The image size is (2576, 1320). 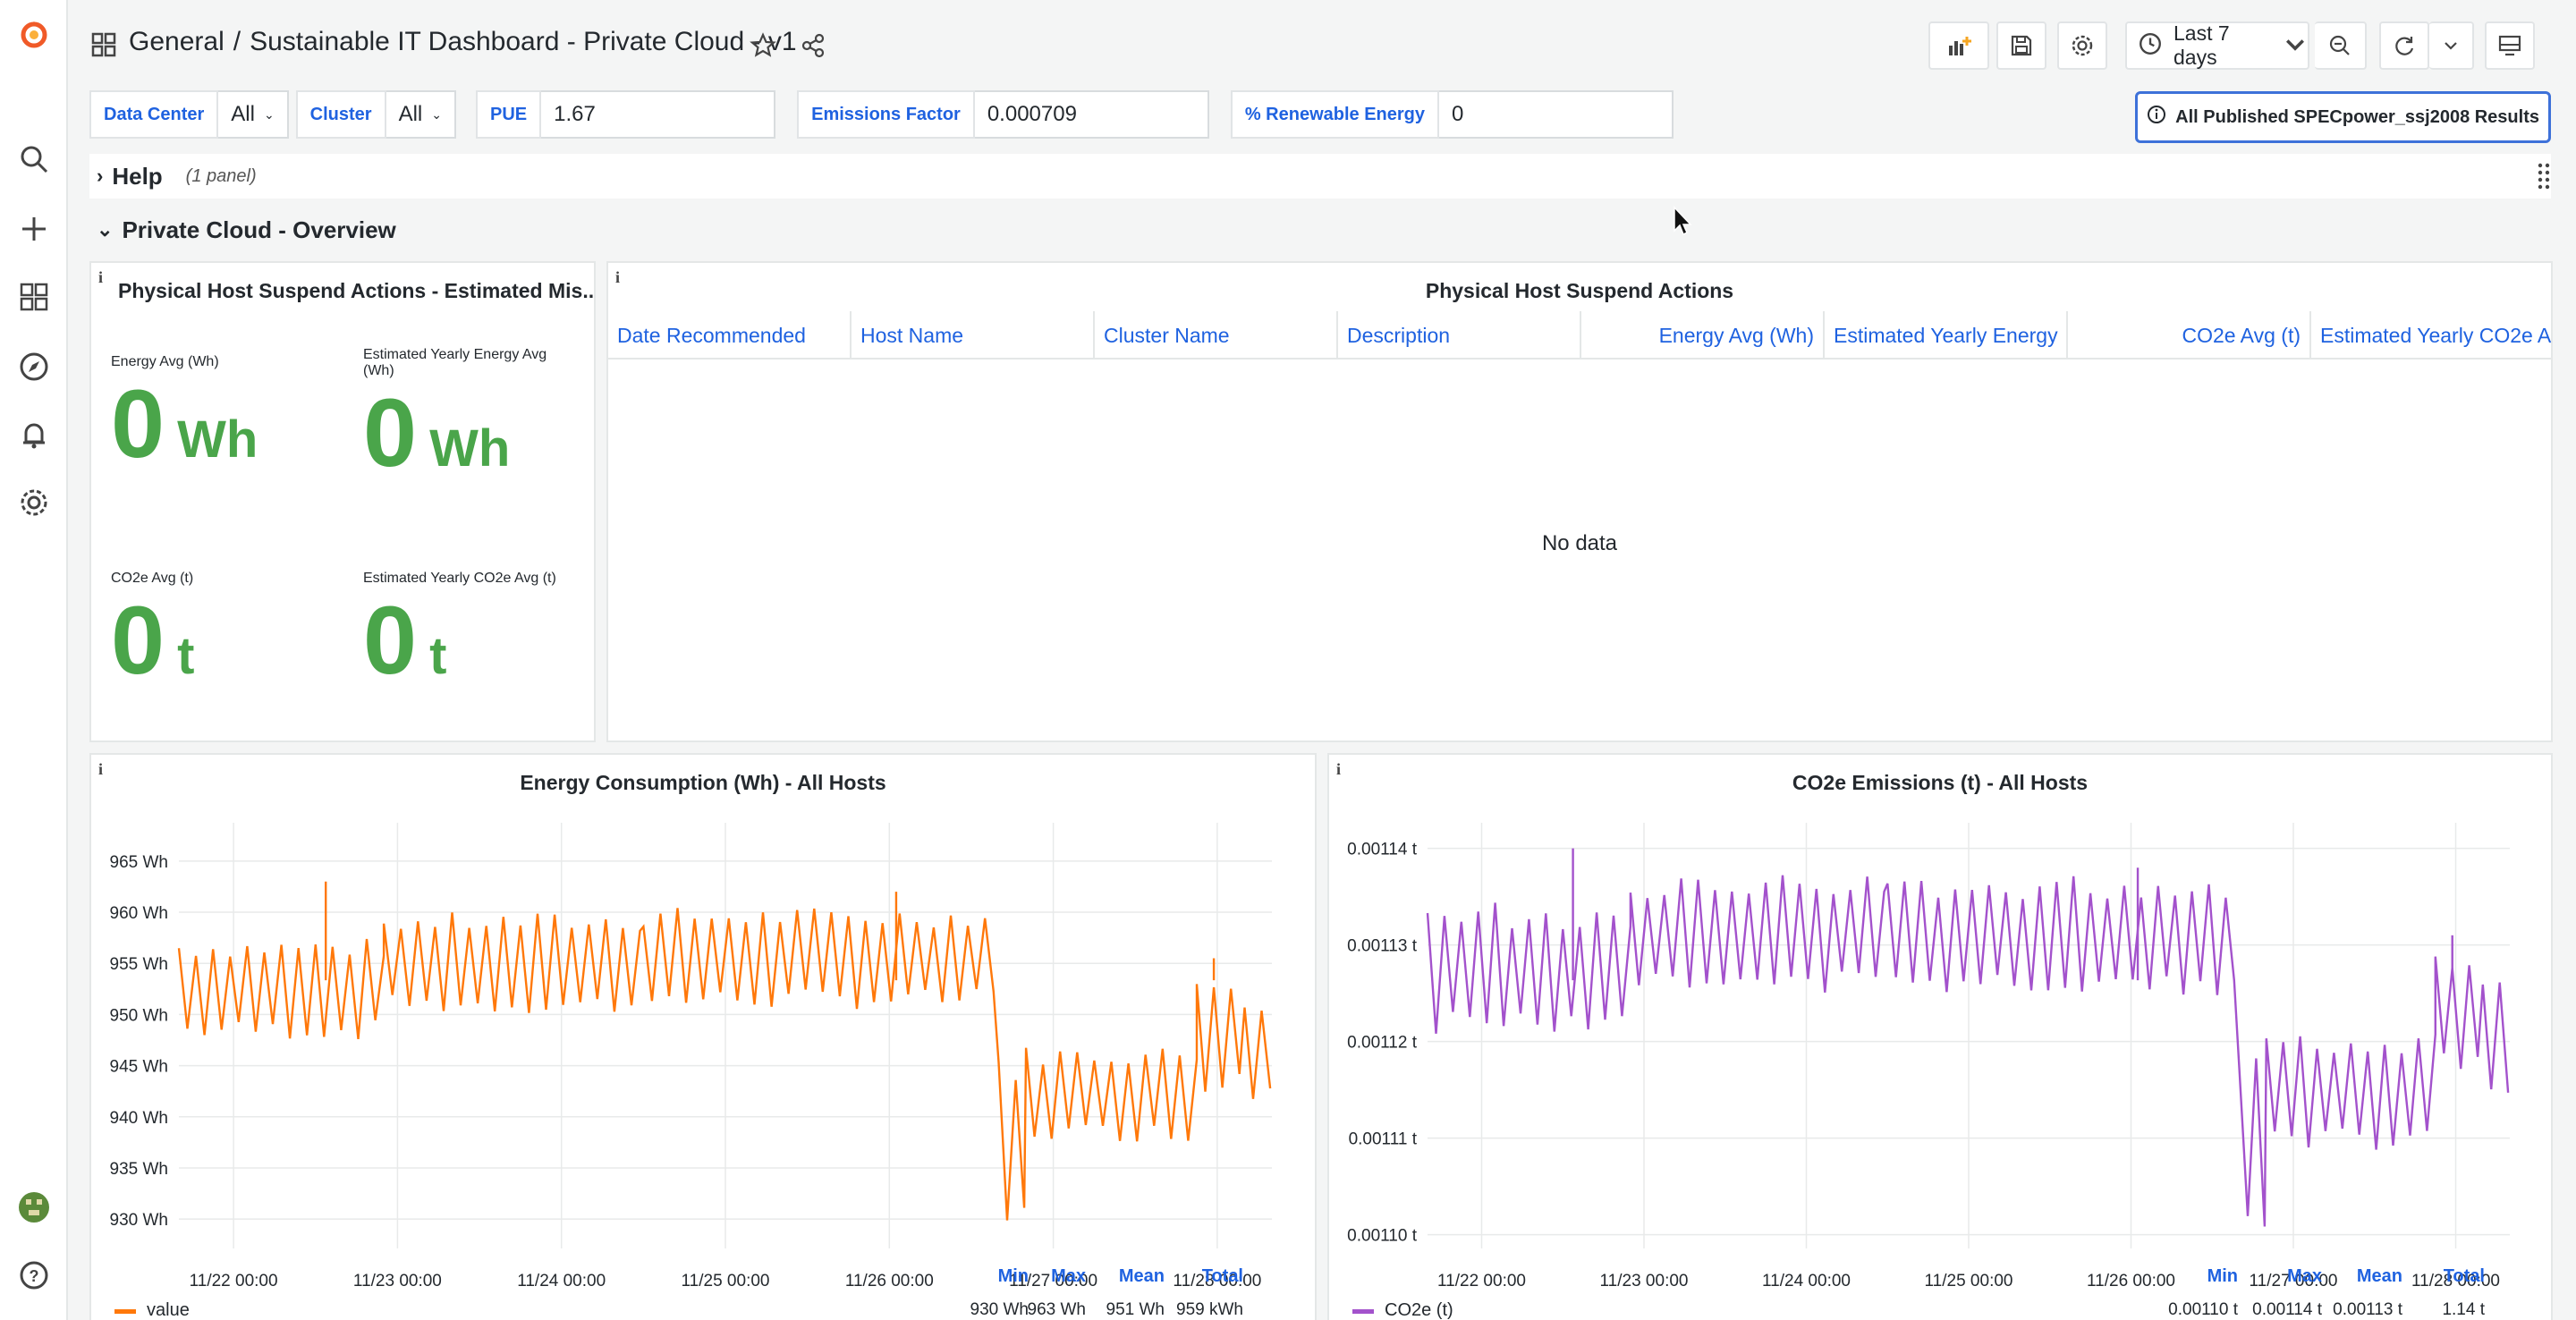 I want to click on col-header-date: Date Recommended, so click(x=730, y=335).